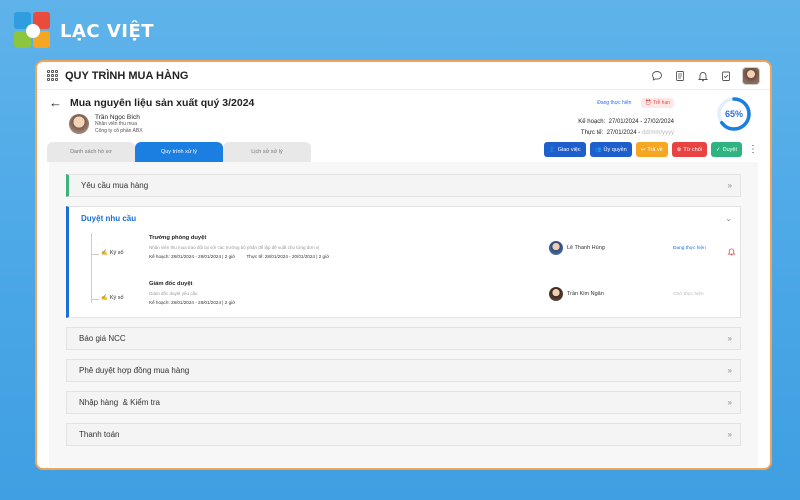 The width and height of the screenshot is (800, 500). I want to click on section-title: Thanh toán, so click(99, 434).